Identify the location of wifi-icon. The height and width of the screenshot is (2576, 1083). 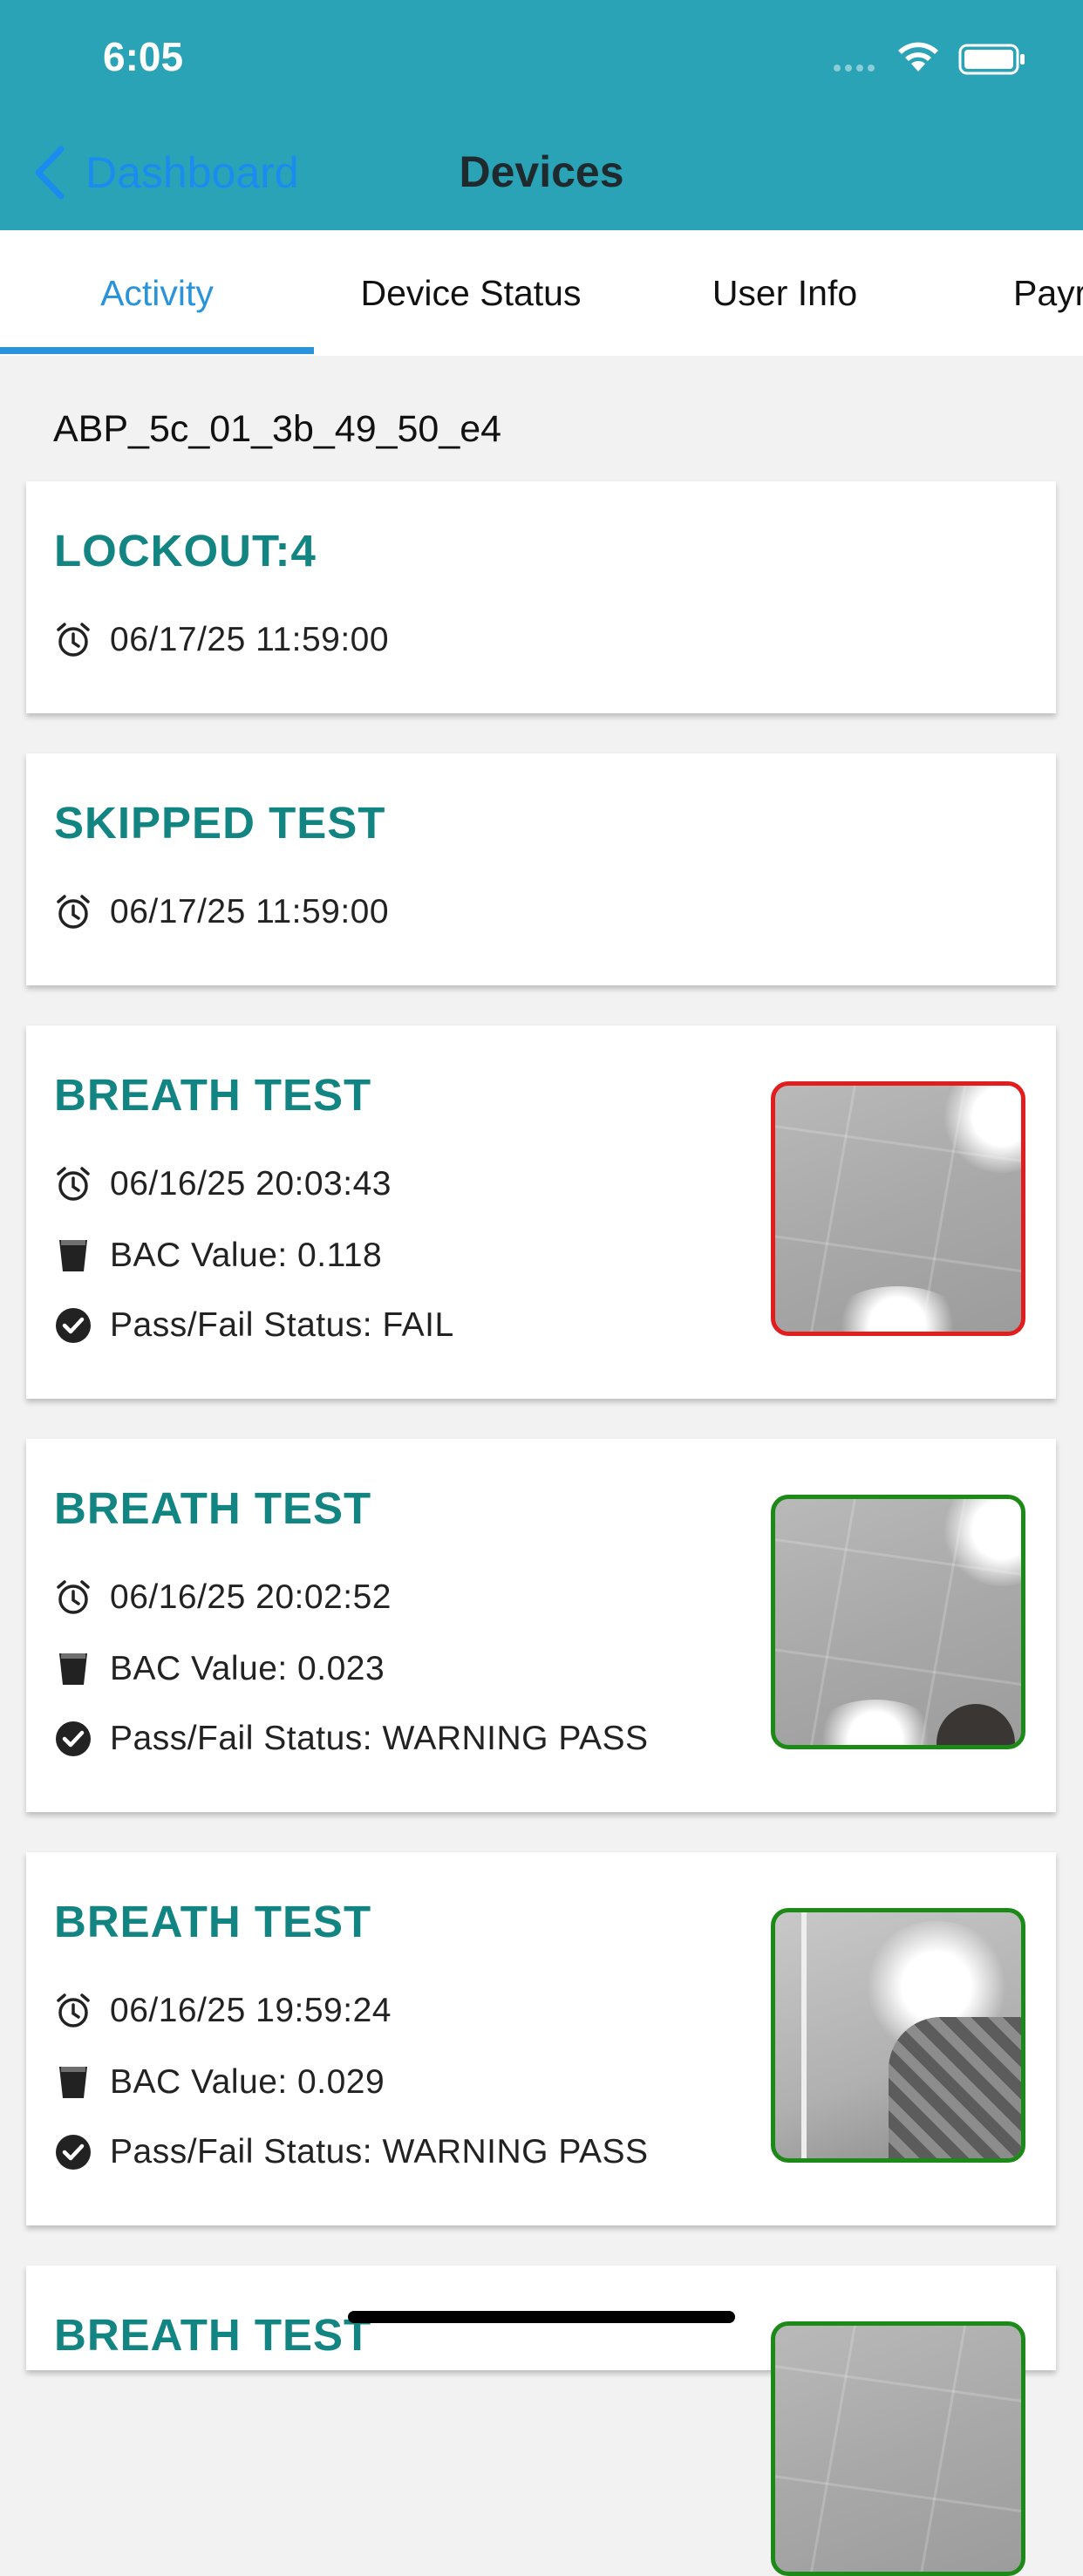
(918, 57).